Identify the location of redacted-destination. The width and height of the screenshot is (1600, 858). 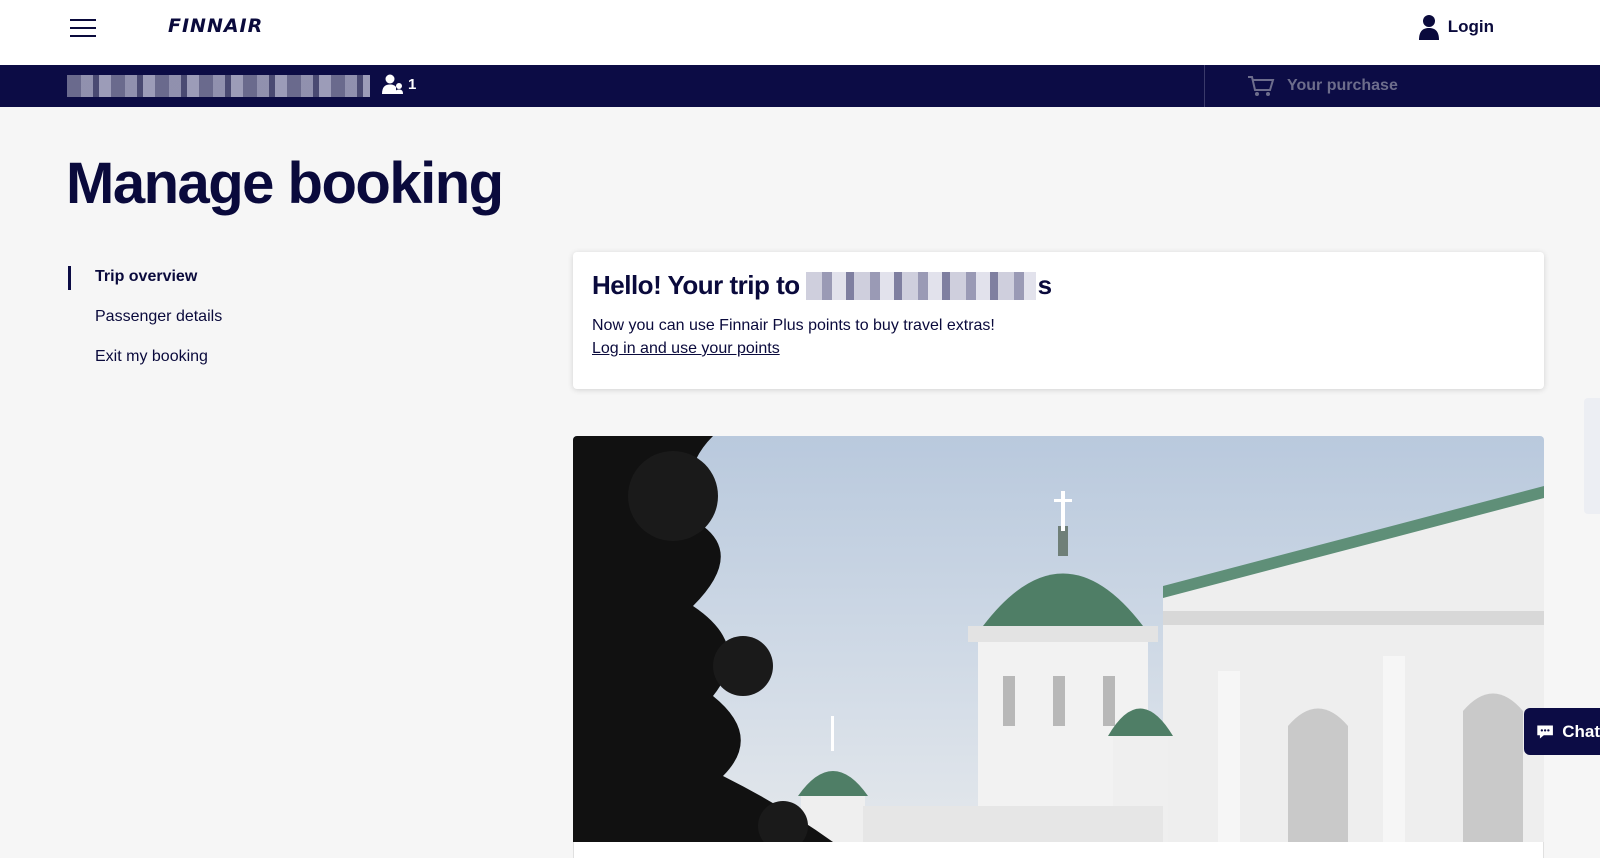
(920, 285).